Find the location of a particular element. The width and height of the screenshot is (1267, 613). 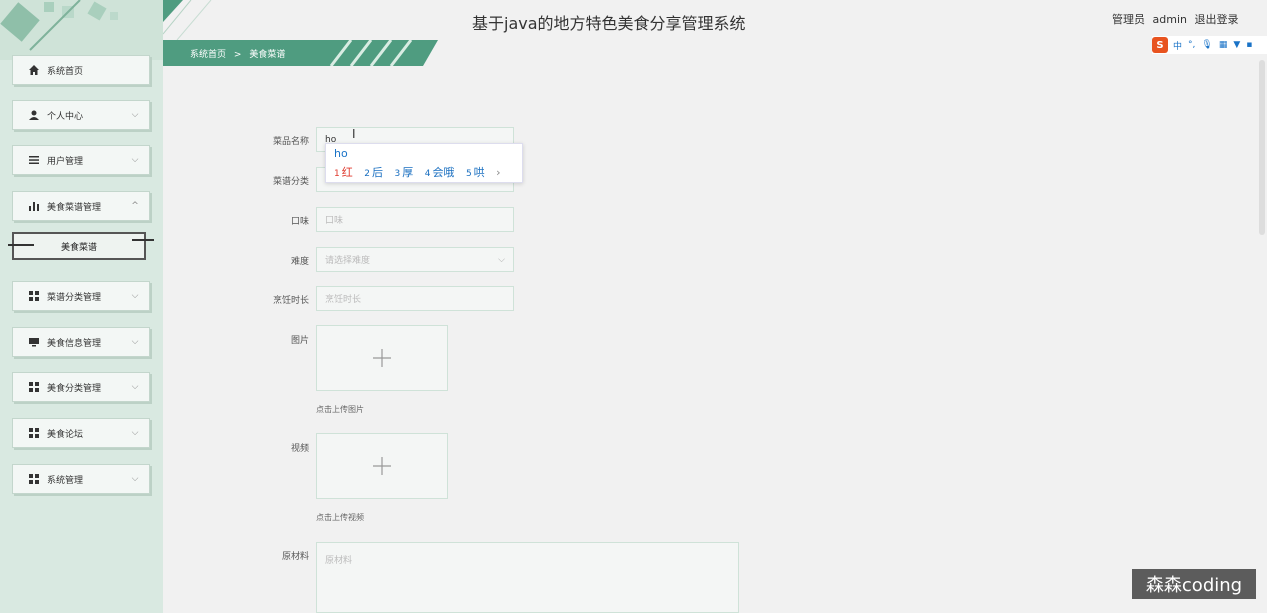

sidebar-item-recipe-management: 美食菜谱管理 ^ is located at coordinates (81, 206).